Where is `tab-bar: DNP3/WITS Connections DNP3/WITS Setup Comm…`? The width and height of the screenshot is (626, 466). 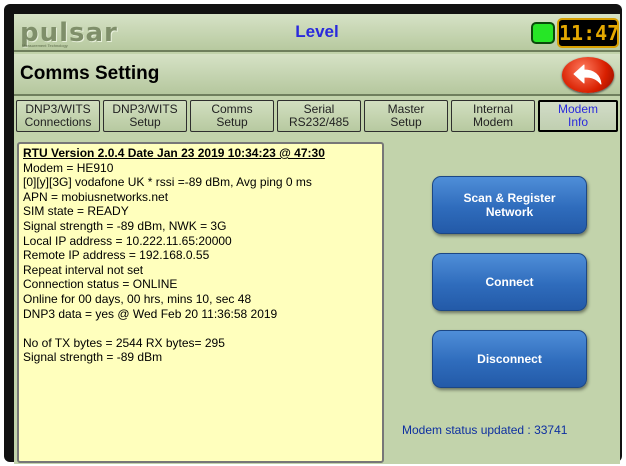
tab-bar: DNP3/WITS Connections DNP3/WITS Setup Comm… is located at coordinates (317, 117).